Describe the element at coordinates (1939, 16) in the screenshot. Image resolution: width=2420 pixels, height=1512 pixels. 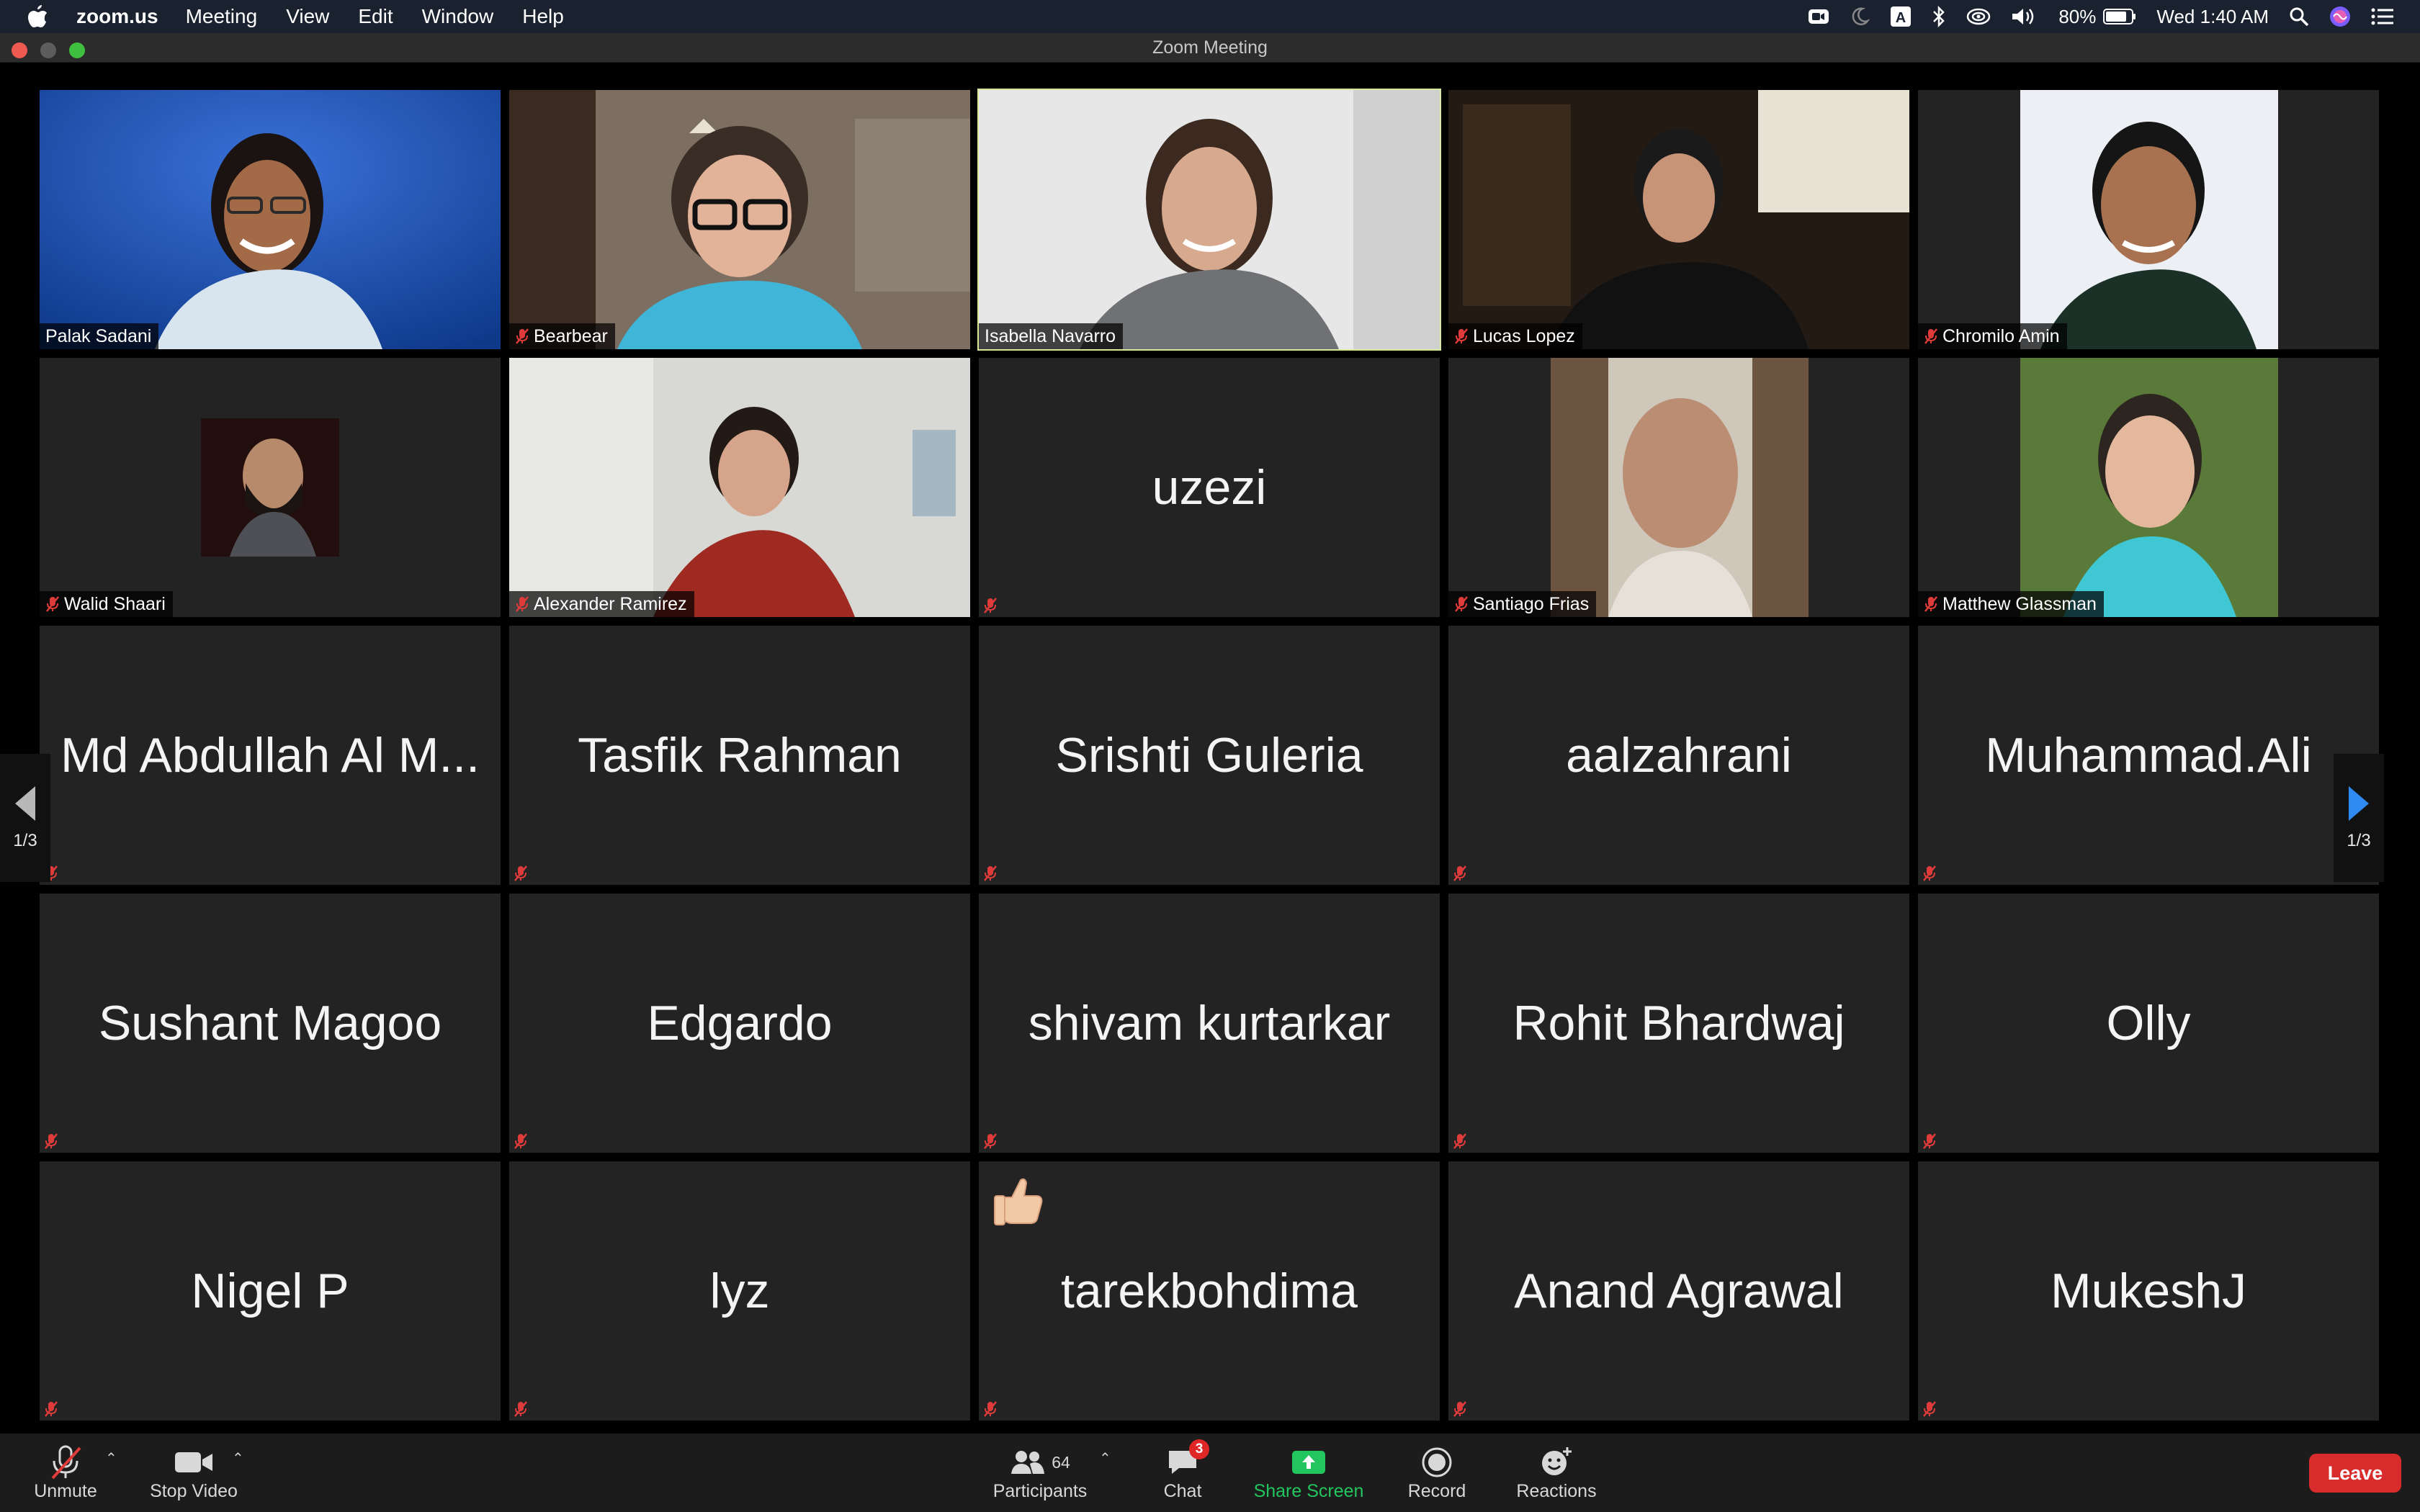
I see `bluetooth-icon` at that location.